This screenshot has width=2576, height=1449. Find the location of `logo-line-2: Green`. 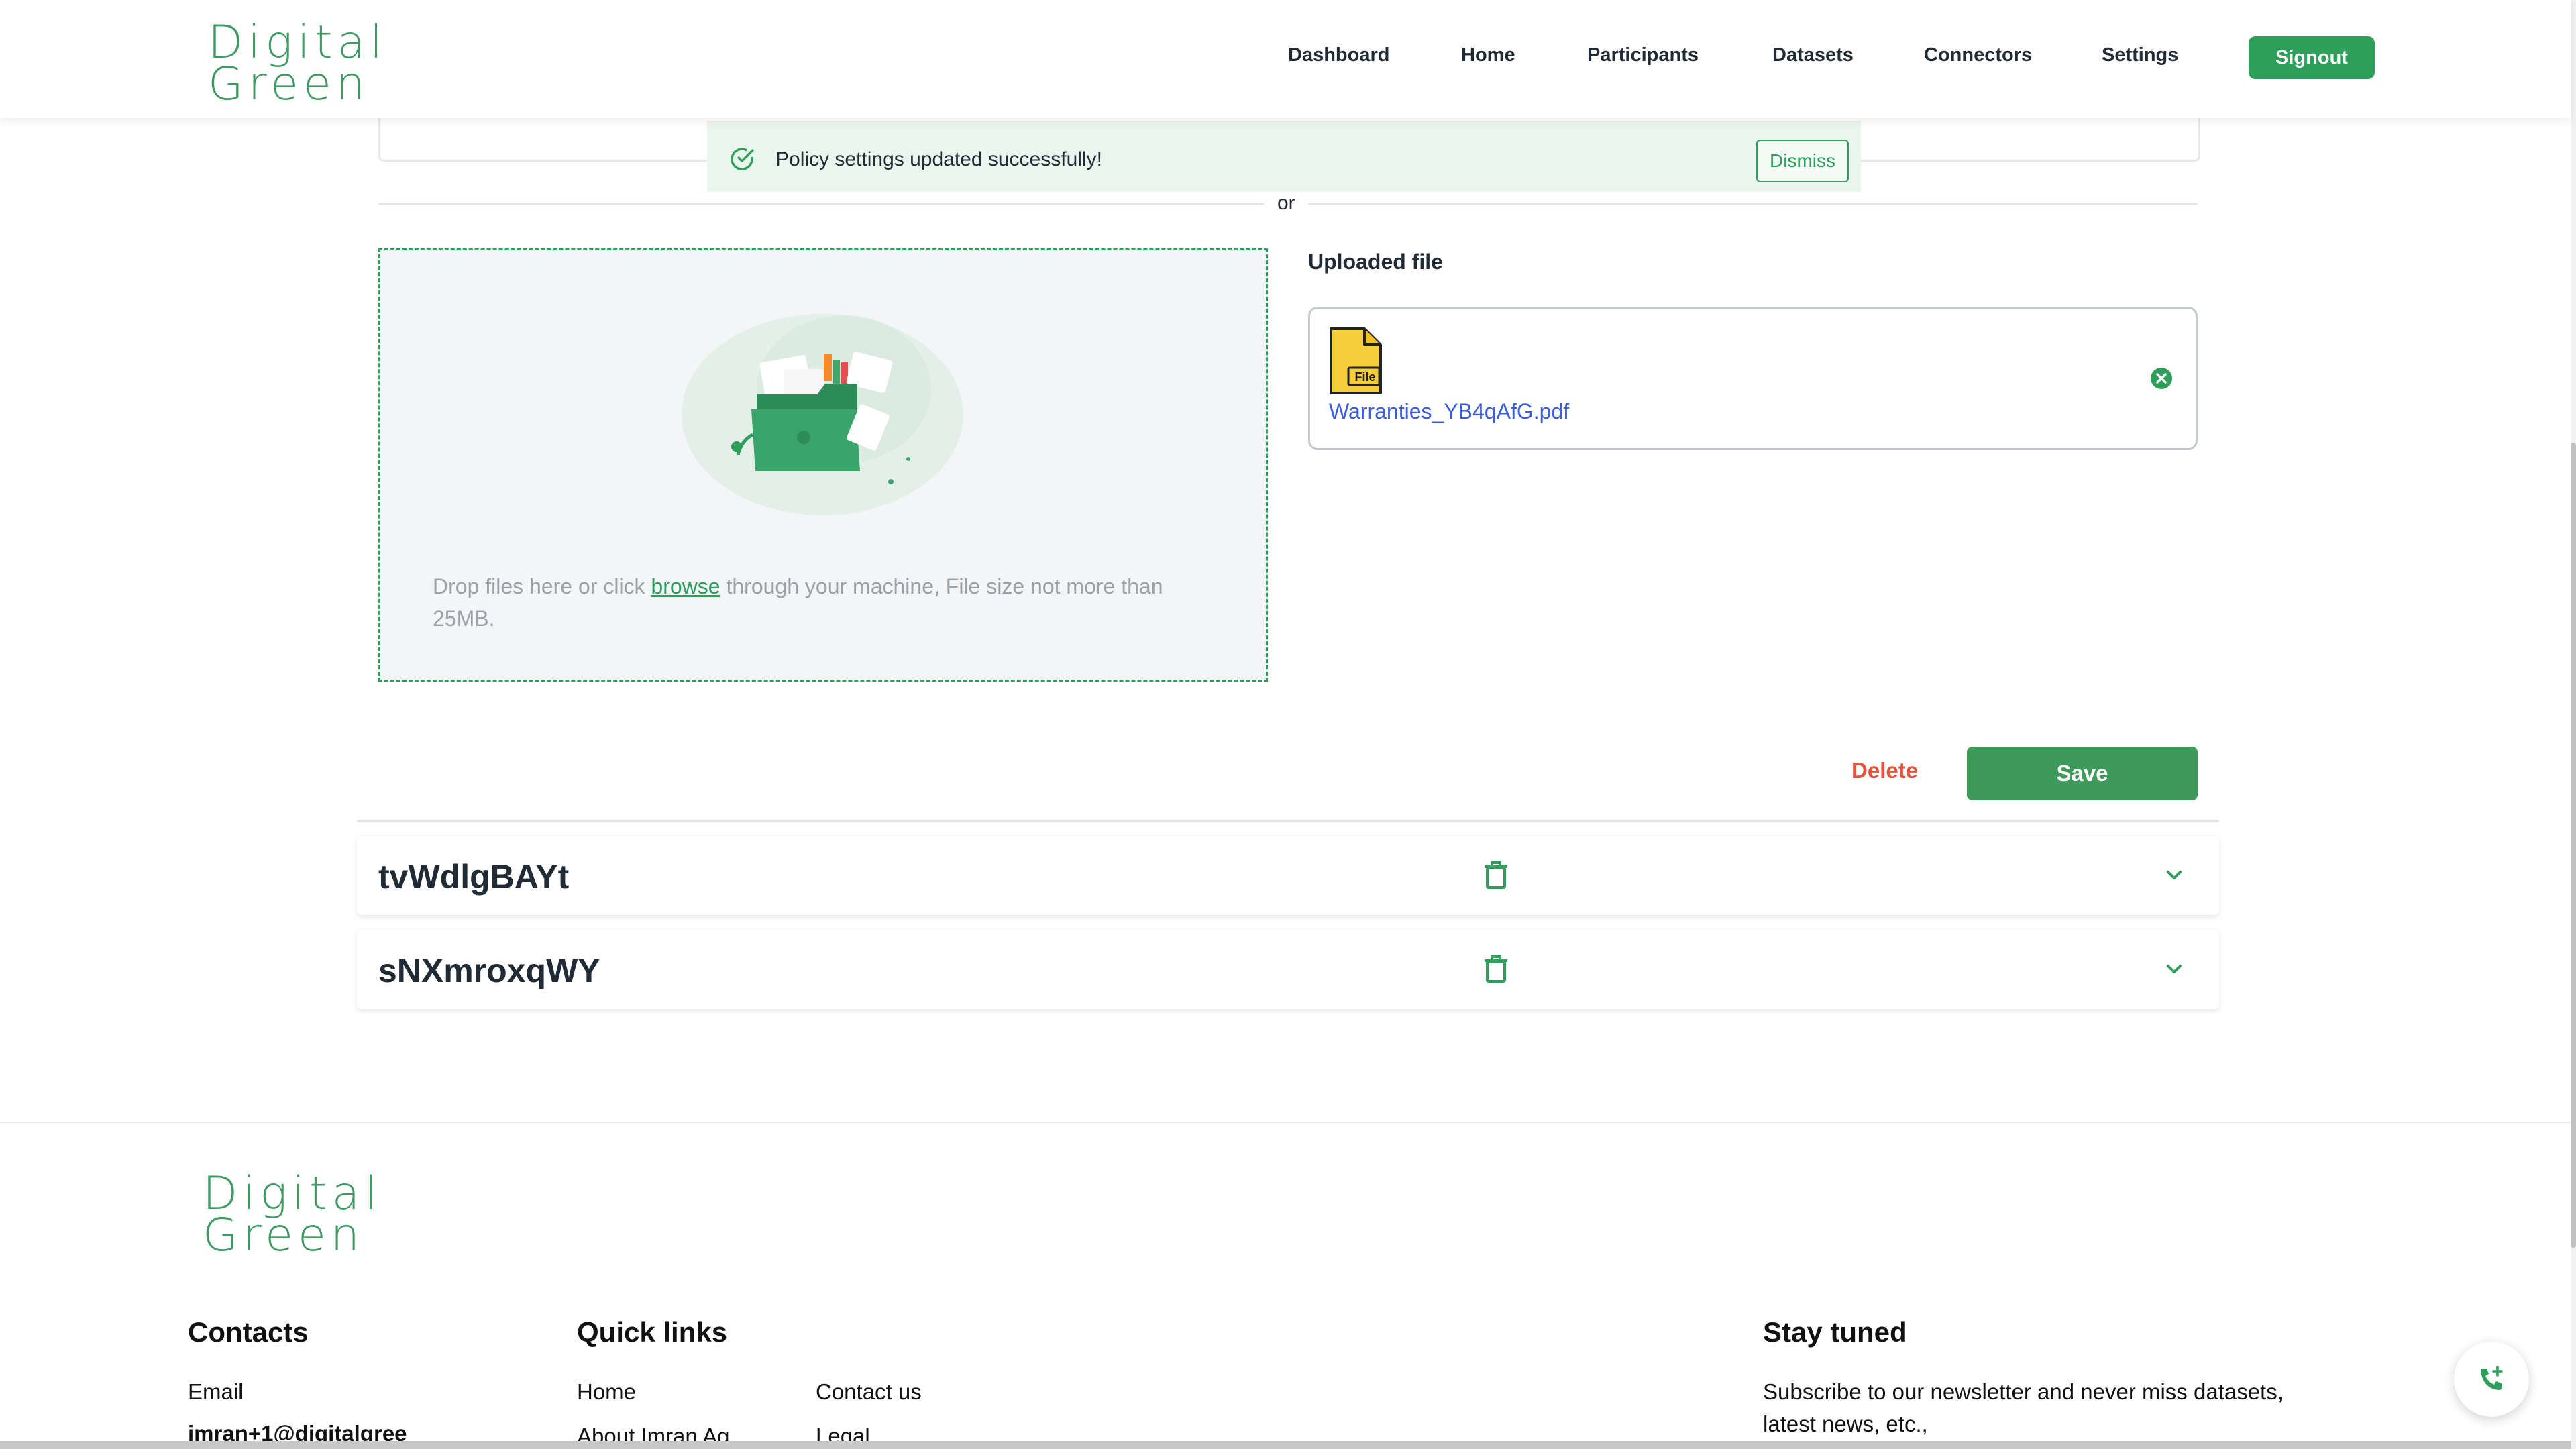

logo-line-2: Green is located at coordinates (289, 84).